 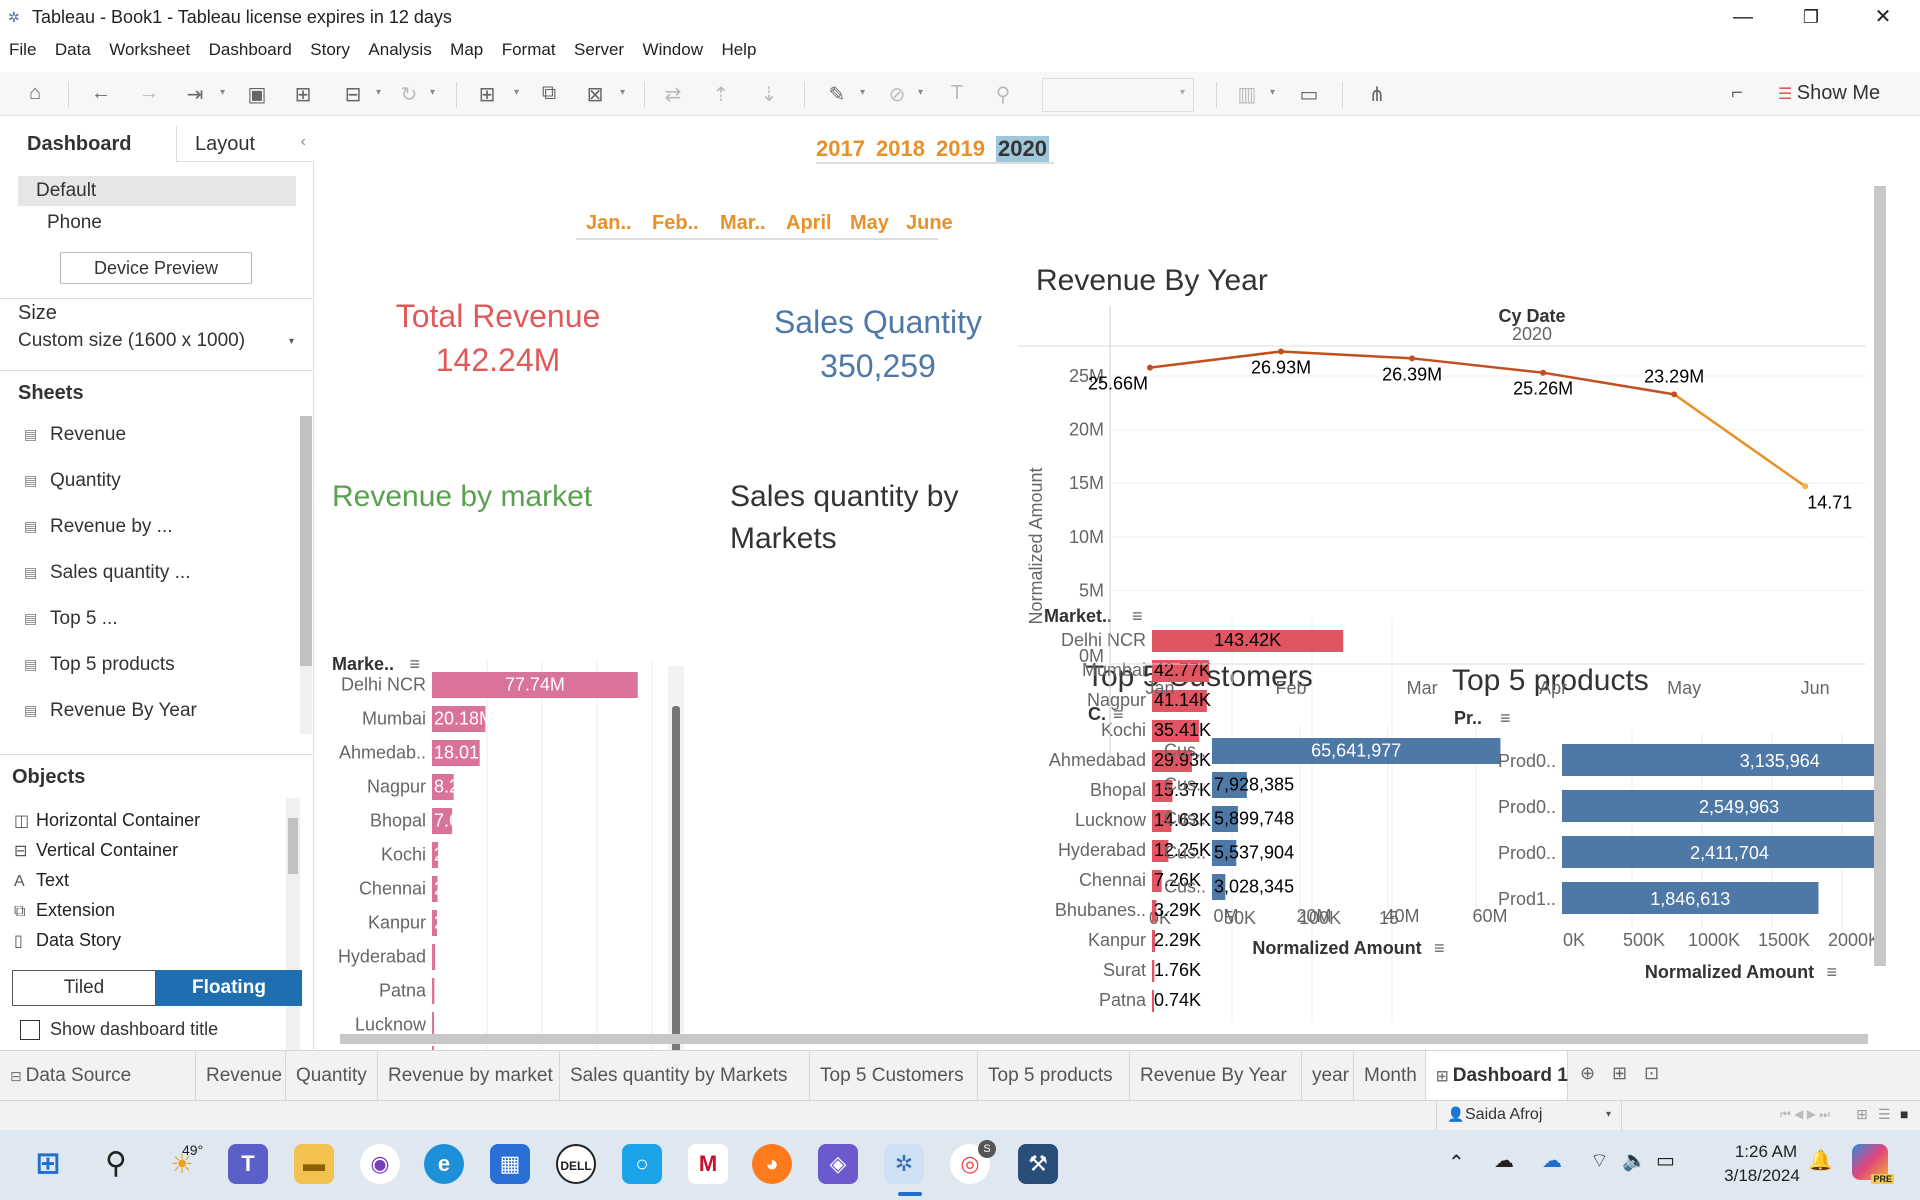 I want to click on onedrive-icon: ☁, so click(x=1504, y=1160).